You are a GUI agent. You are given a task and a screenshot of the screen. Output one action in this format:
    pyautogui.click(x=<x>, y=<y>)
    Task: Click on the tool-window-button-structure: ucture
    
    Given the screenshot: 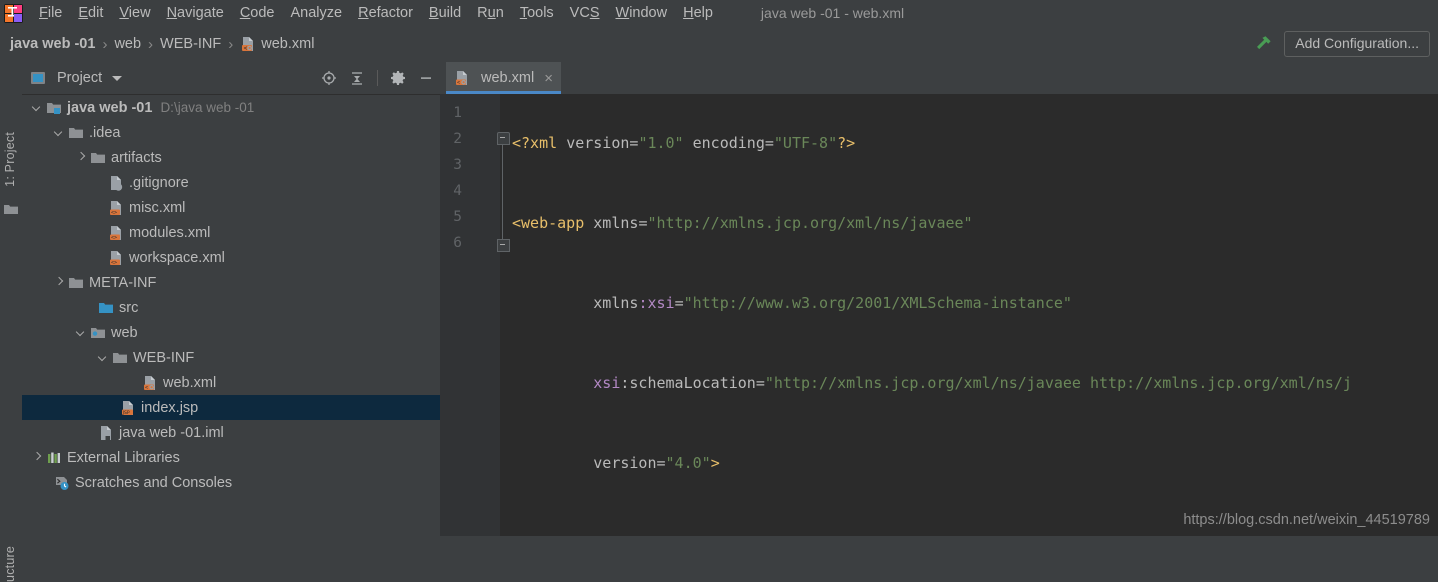 What is the action you would take?
    pyautogui.click(x=10, y=564)
    